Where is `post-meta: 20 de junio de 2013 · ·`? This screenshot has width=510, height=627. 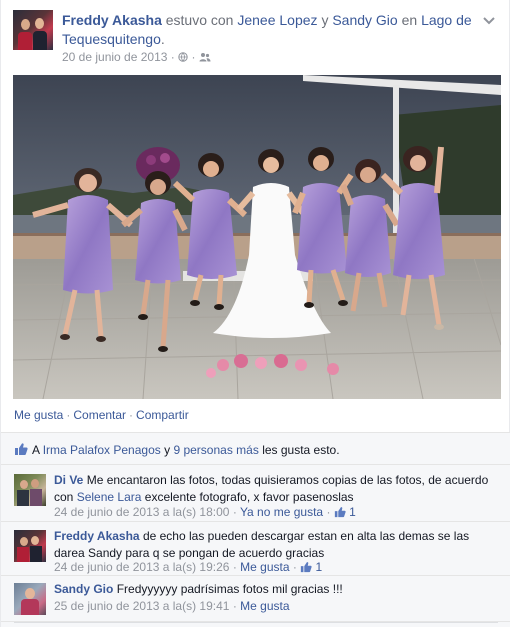
post-meta: 20 de junio de 2013 · · is located at coordinates (136, 57).